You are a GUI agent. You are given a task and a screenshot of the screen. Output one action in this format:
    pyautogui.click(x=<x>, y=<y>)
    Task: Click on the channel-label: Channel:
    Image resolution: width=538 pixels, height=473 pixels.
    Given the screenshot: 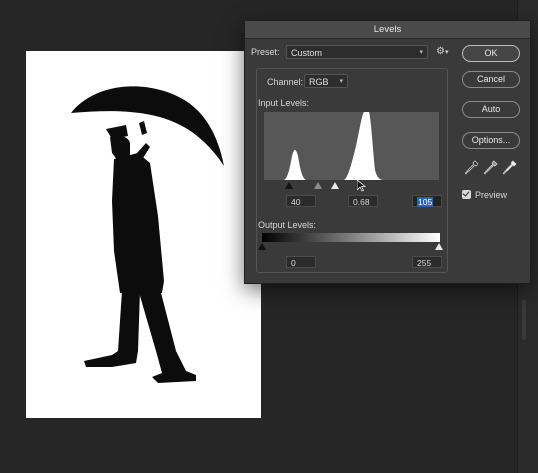 What is the action you would take?
    pyautogui.click(x=285, y=82)
    